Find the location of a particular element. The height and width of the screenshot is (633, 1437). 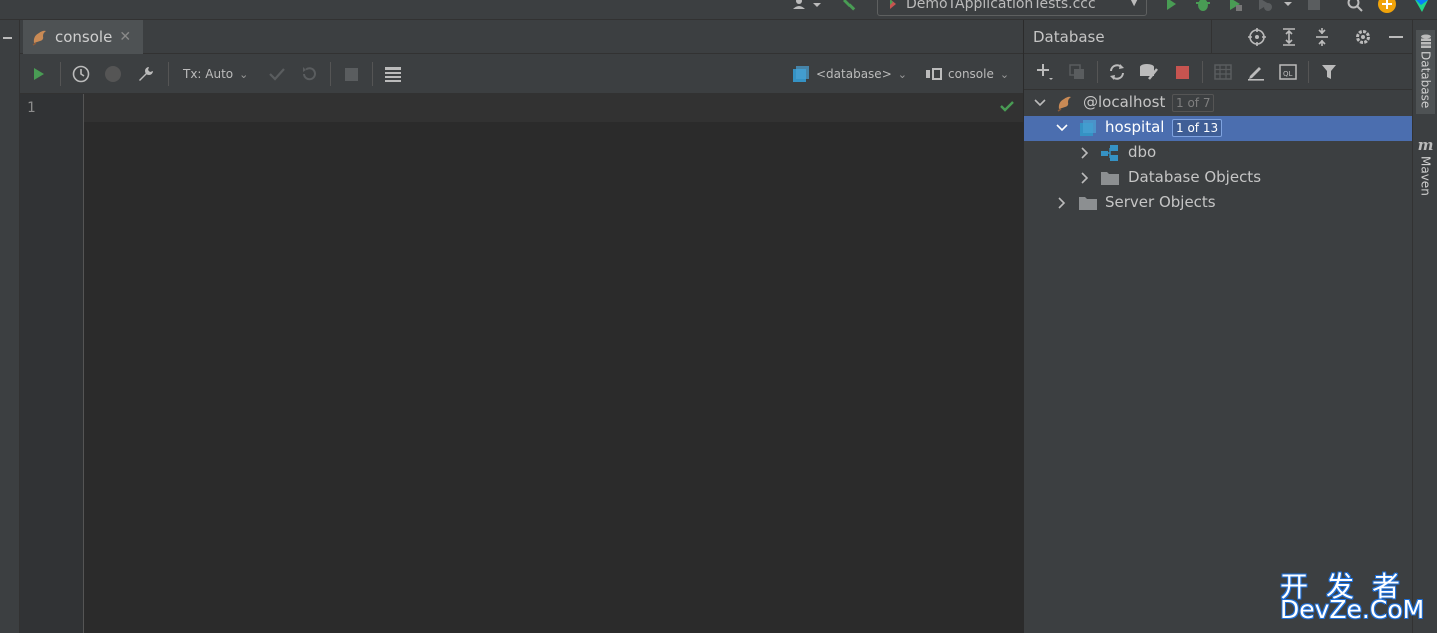

tree-node-label: Server Objects is located at coordinates (1160, 202).